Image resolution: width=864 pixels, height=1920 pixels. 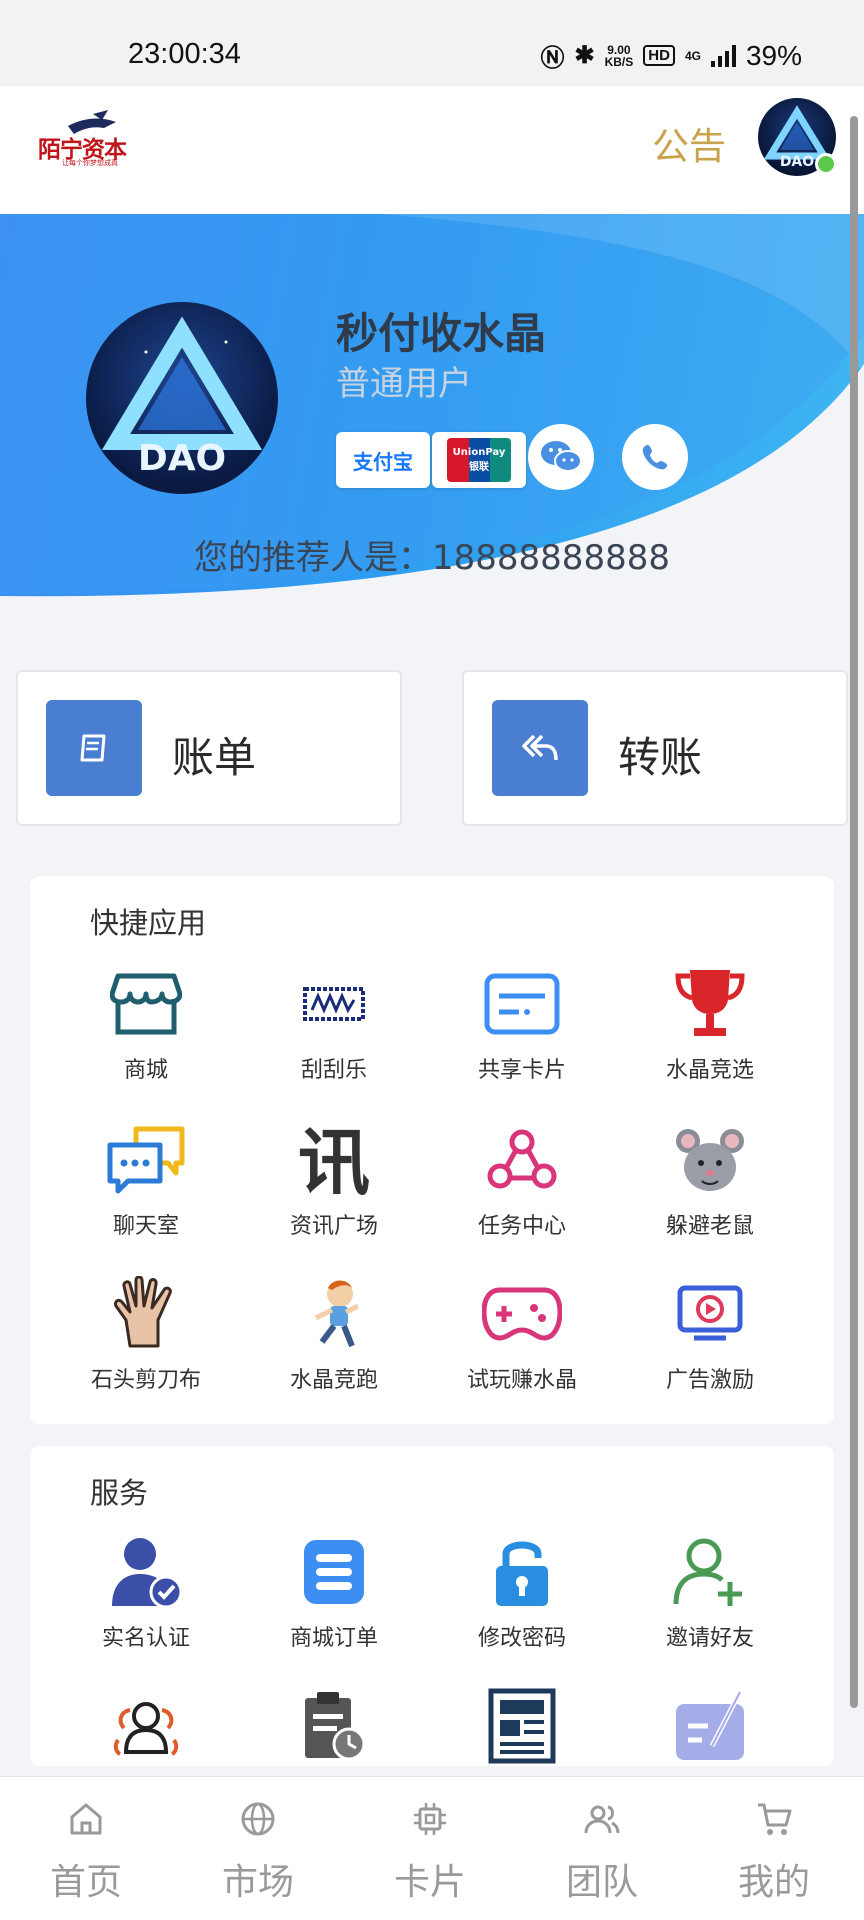 What do you see at coordinates (522, 1160) in the screenshot?
I see `task-icon` at bounding box center [522, 1160].